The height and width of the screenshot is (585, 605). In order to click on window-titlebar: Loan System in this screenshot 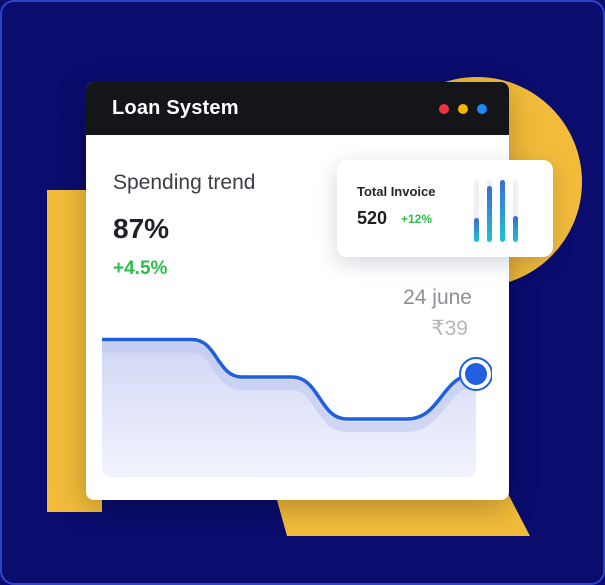, I will do `click(297, 108)`.